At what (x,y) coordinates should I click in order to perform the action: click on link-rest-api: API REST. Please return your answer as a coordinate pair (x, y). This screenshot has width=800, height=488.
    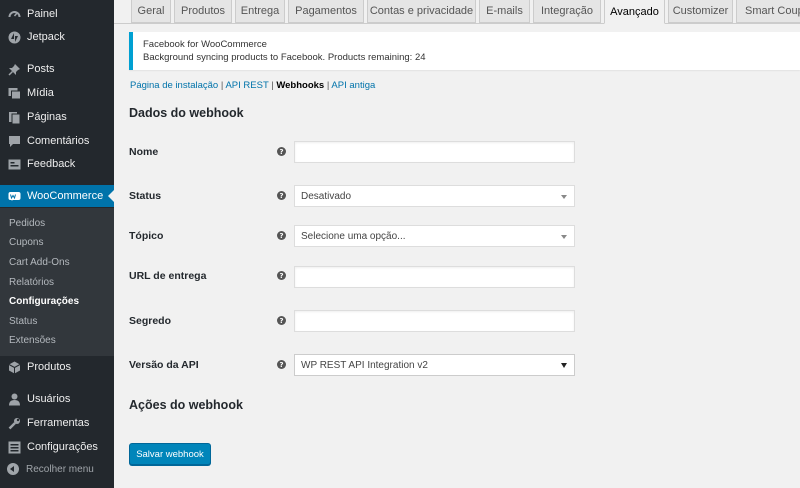
    Looking at the image, I should click on (246, 85).